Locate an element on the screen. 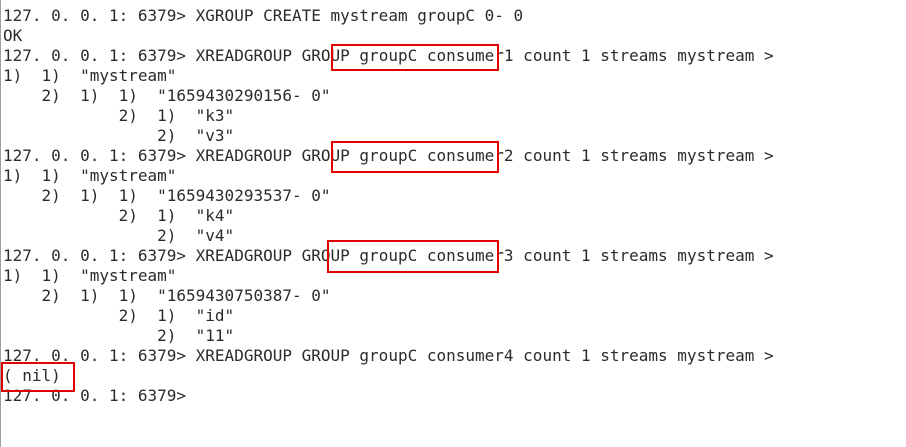  terminal-line: 2) "v4" is located at coordinates (118, 236).